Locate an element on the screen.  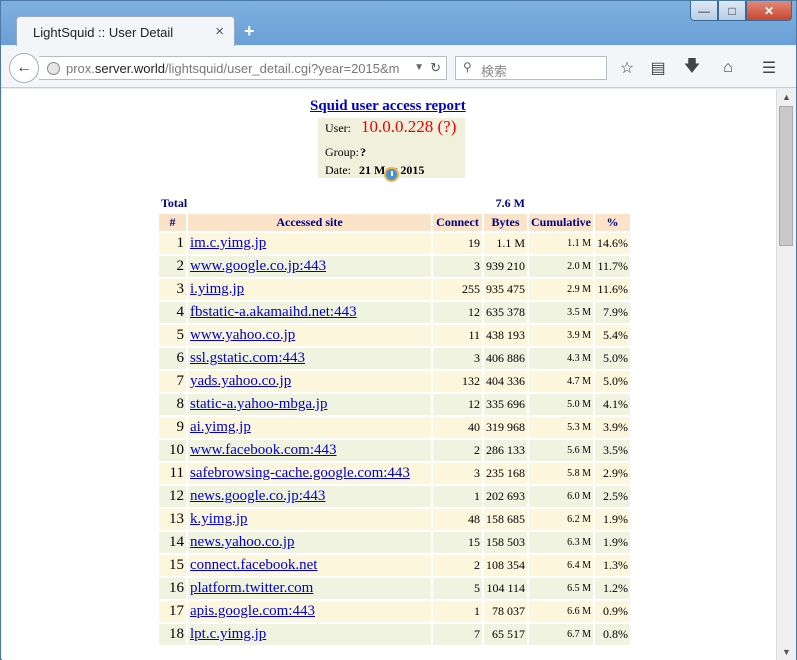
percent-cell: 0.9% is located at coordinates (612, 611).